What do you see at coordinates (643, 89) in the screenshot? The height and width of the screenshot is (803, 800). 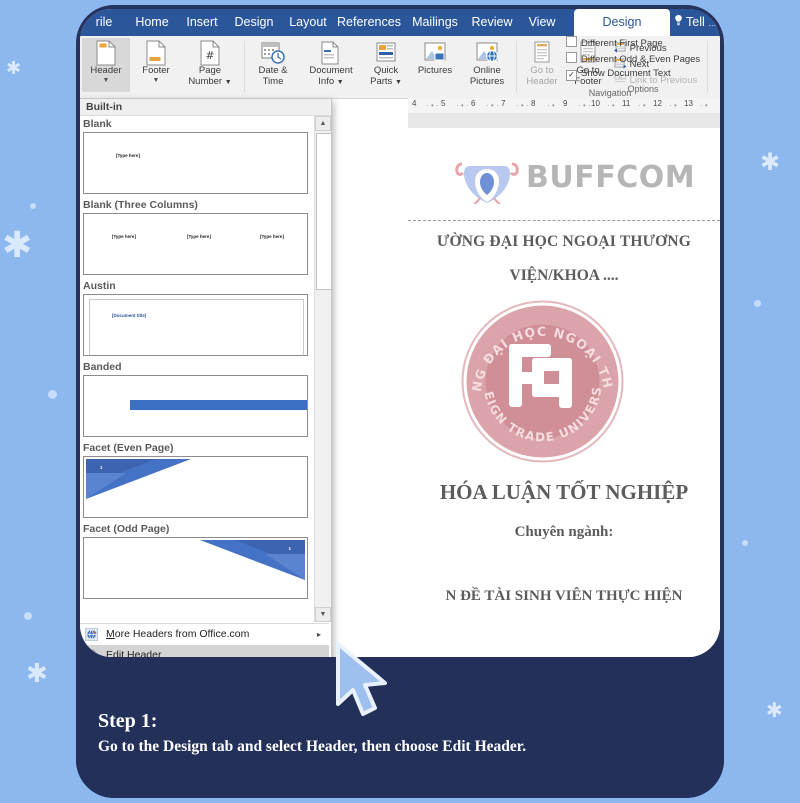 I see `options-group-label: Options` at bounding box center [643, 89].